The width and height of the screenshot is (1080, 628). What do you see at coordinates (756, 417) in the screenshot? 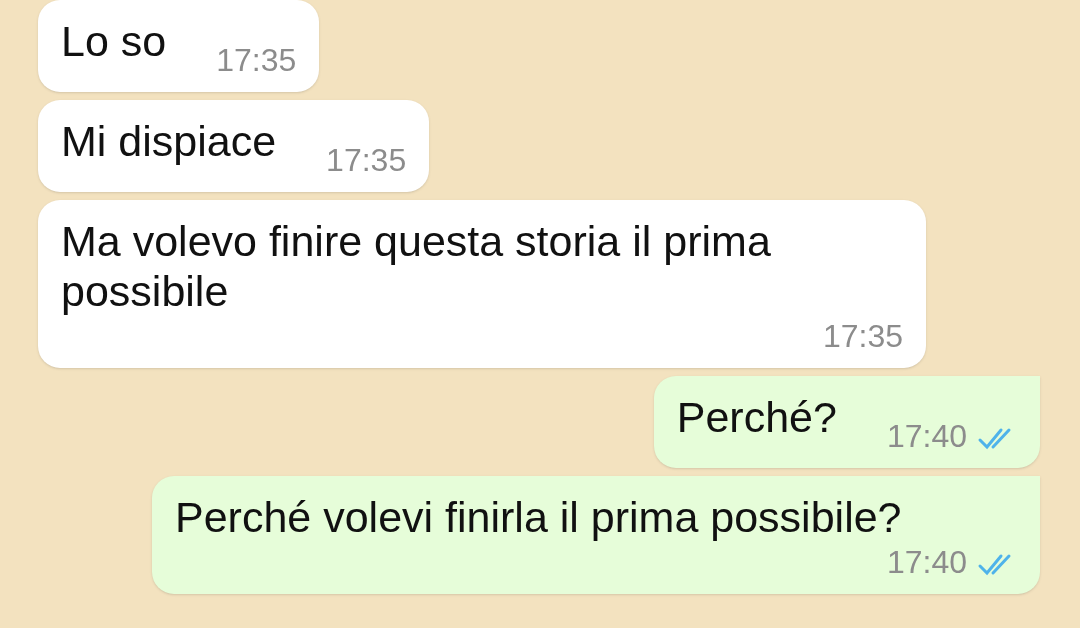
I see `message-text: Perché?` at bounding box center [756, 417].